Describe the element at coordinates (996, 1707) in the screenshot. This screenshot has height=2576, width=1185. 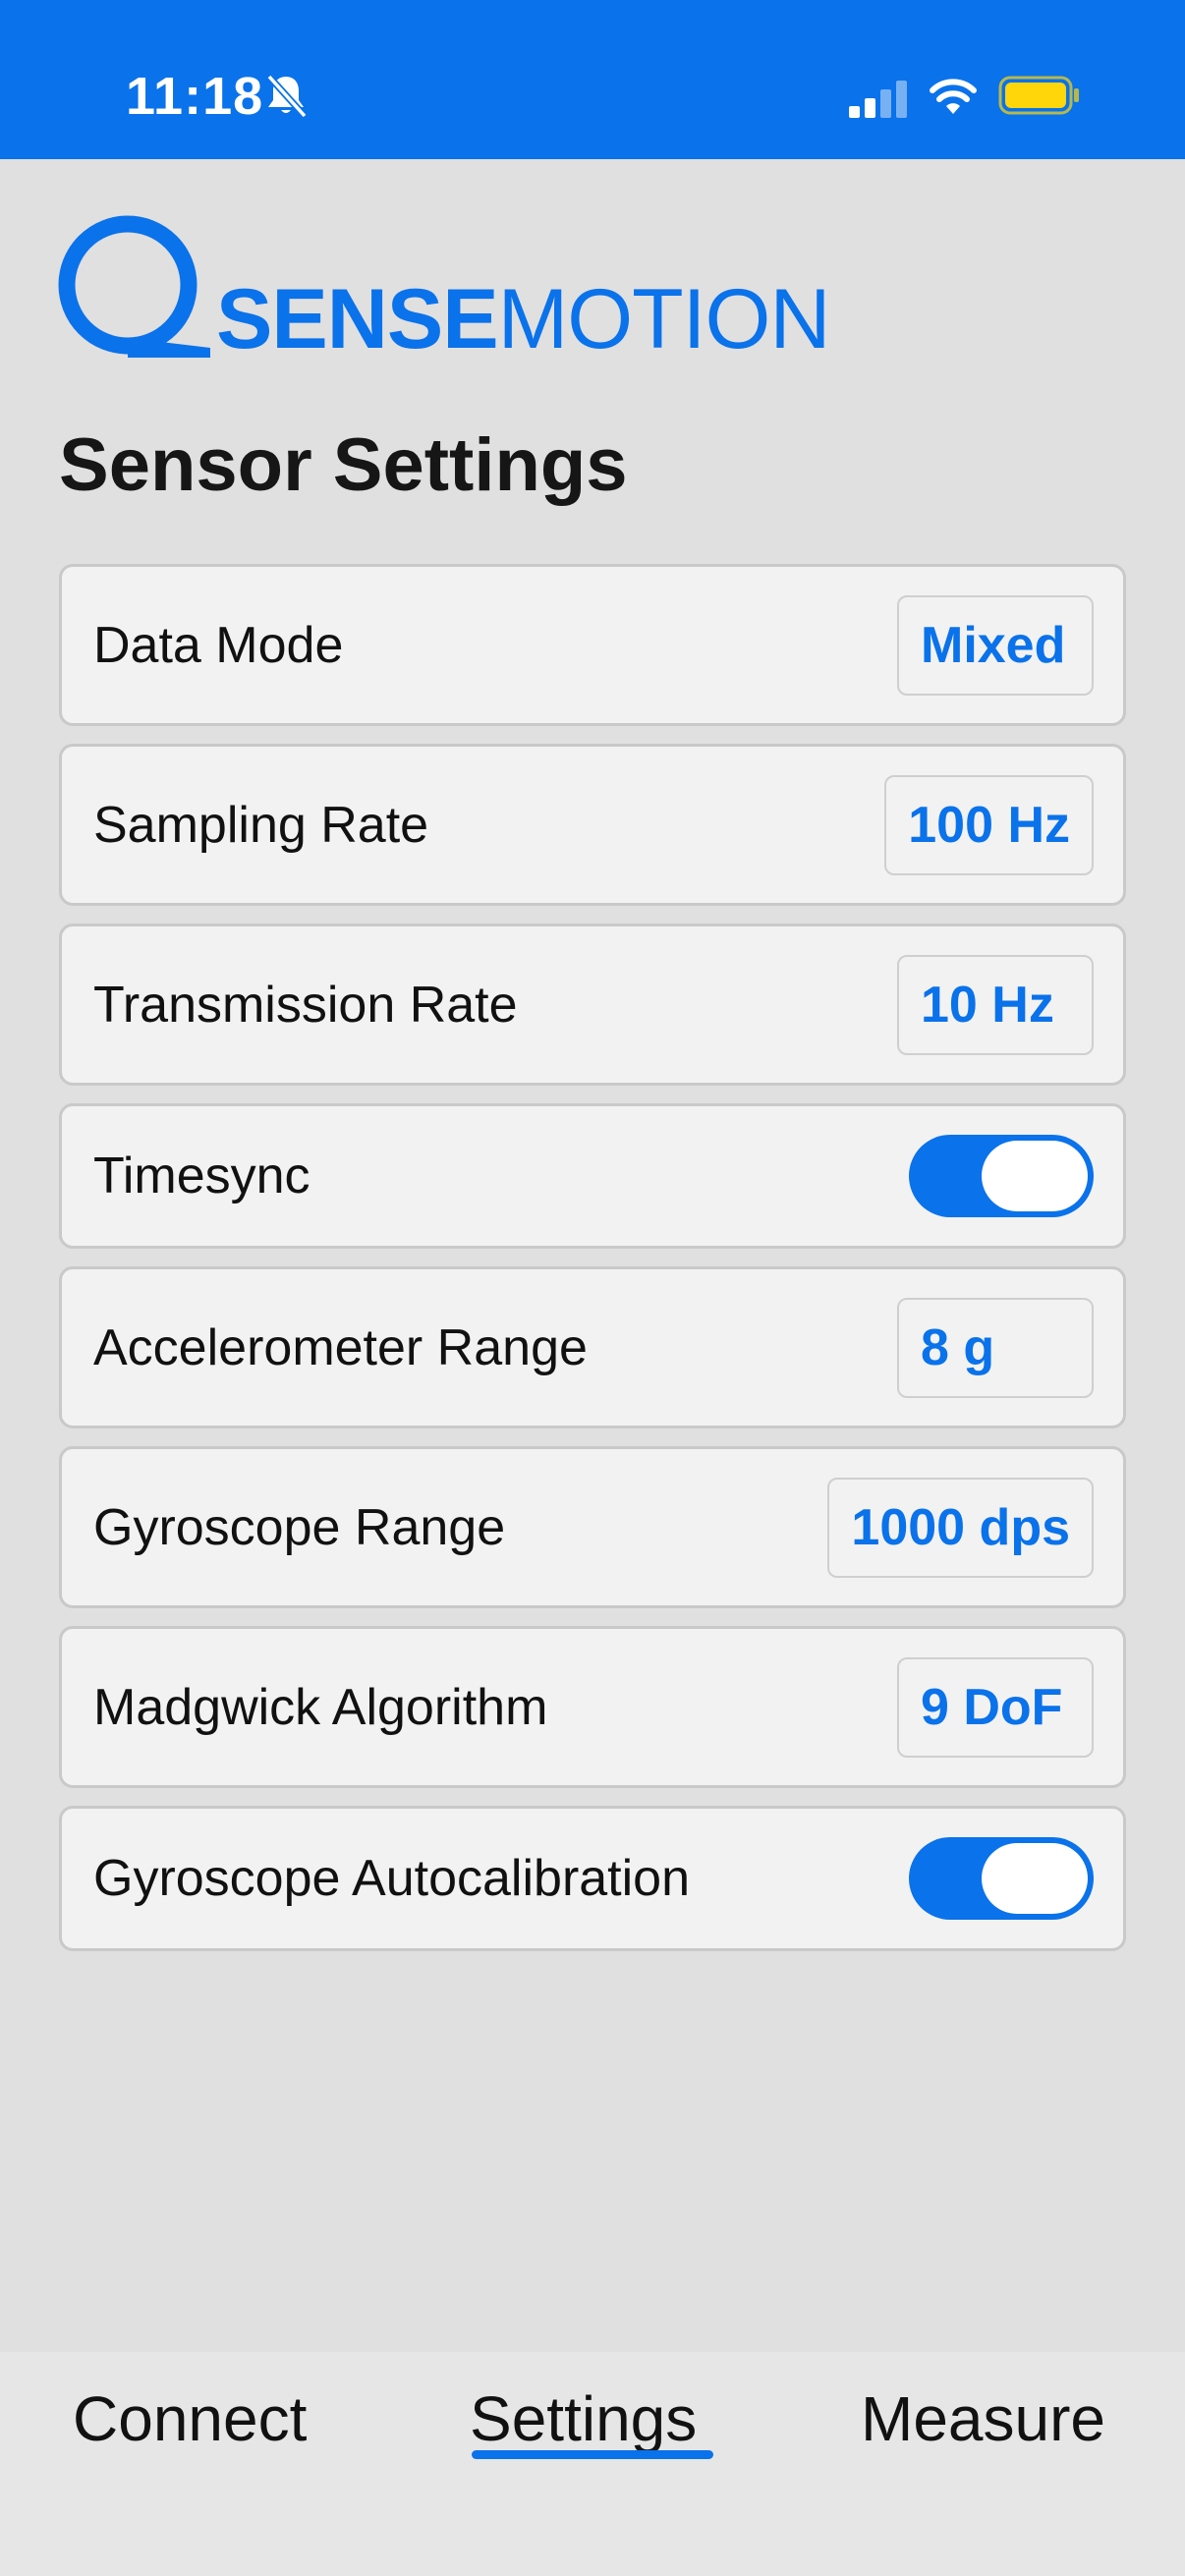
I see `madgwick-algorithm-select: 9 DoF` at that location.